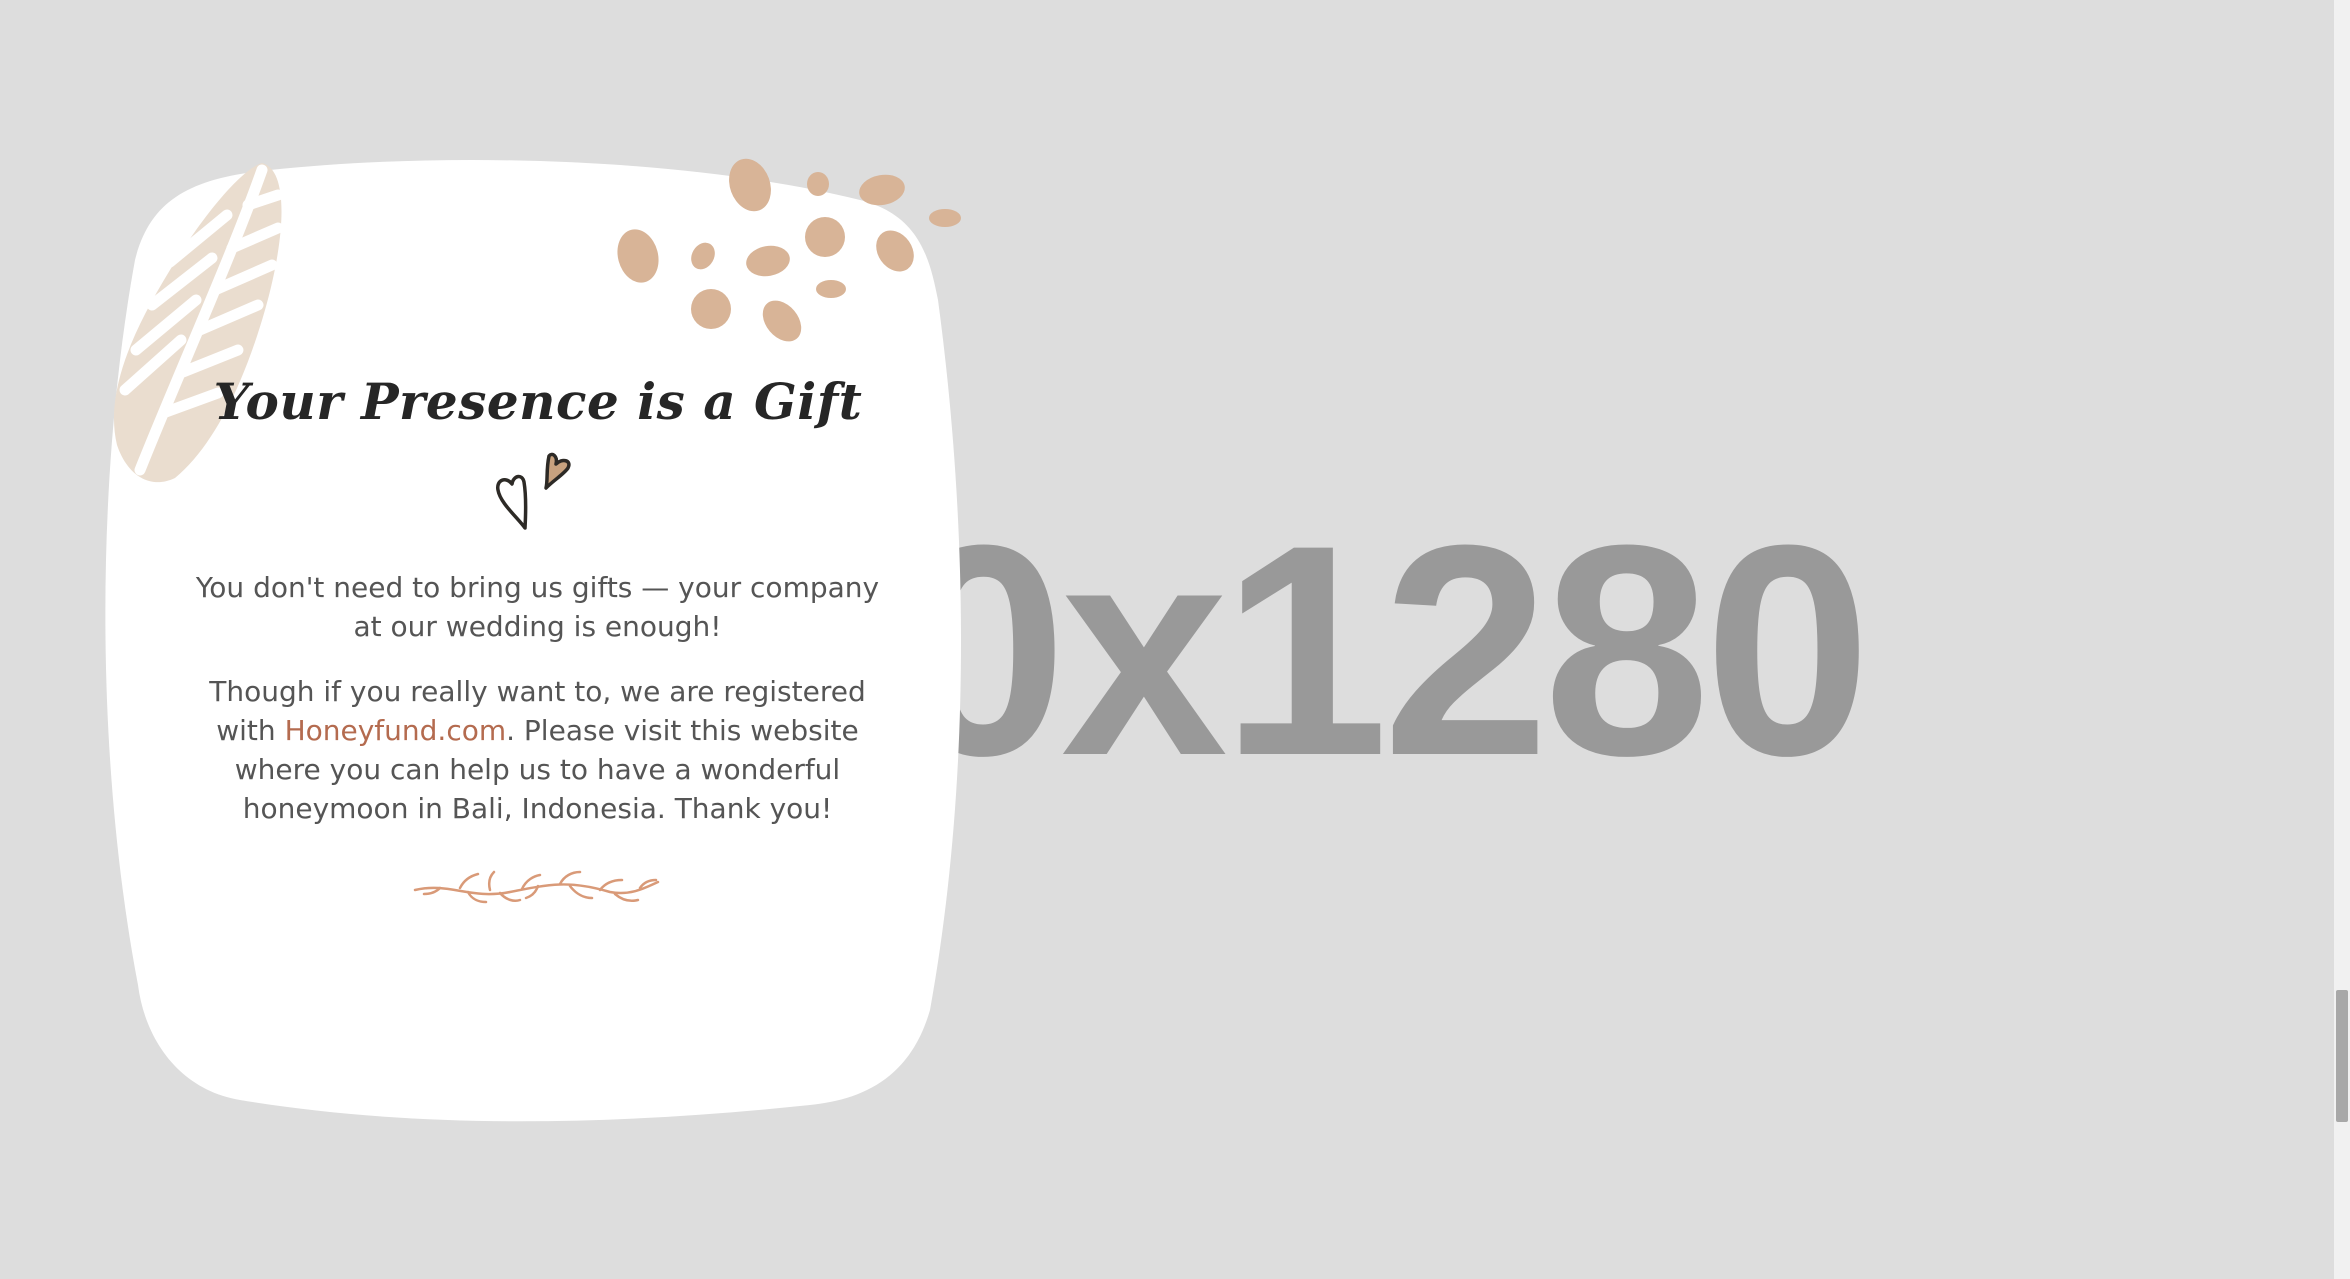 The width and height of the screenshot is (2350, 1279). I want to click on card-title: Your Presence is a Gift, so click(538, 401).